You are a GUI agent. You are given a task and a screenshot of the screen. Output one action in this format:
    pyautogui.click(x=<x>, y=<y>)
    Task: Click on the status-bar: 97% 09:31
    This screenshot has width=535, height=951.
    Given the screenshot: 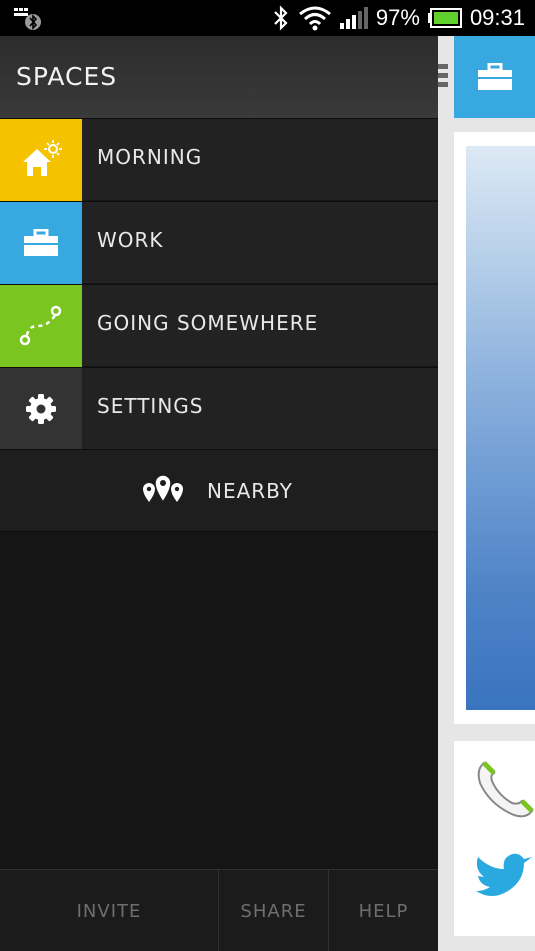 What is the action you would take?
    pyautogui.click(x=267, y=18)
    